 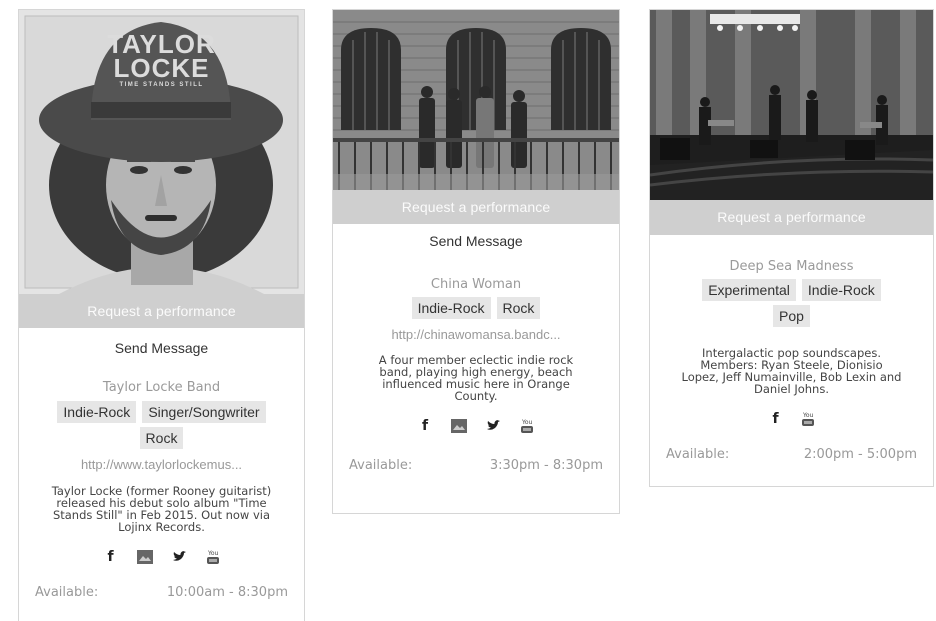 I want to click on availability: Available: 2:00pm - 5:00pm, so click(x=791, y=454).